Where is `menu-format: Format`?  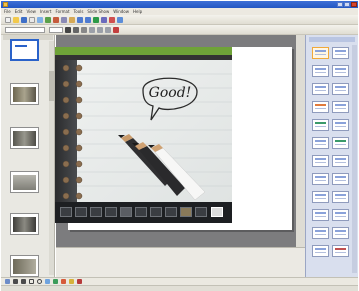 menu-format: Format is located at coordinates (62, 11).